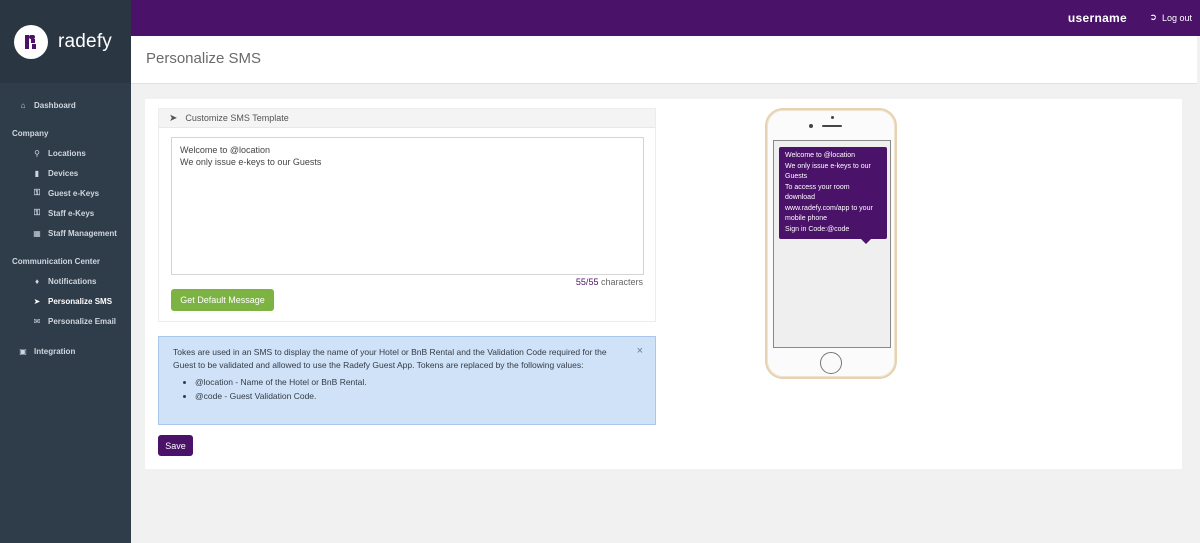 The height and width of the screenshot is (543, 1200). I want to click on page-header: Personalize SMS, so click(664, 60).